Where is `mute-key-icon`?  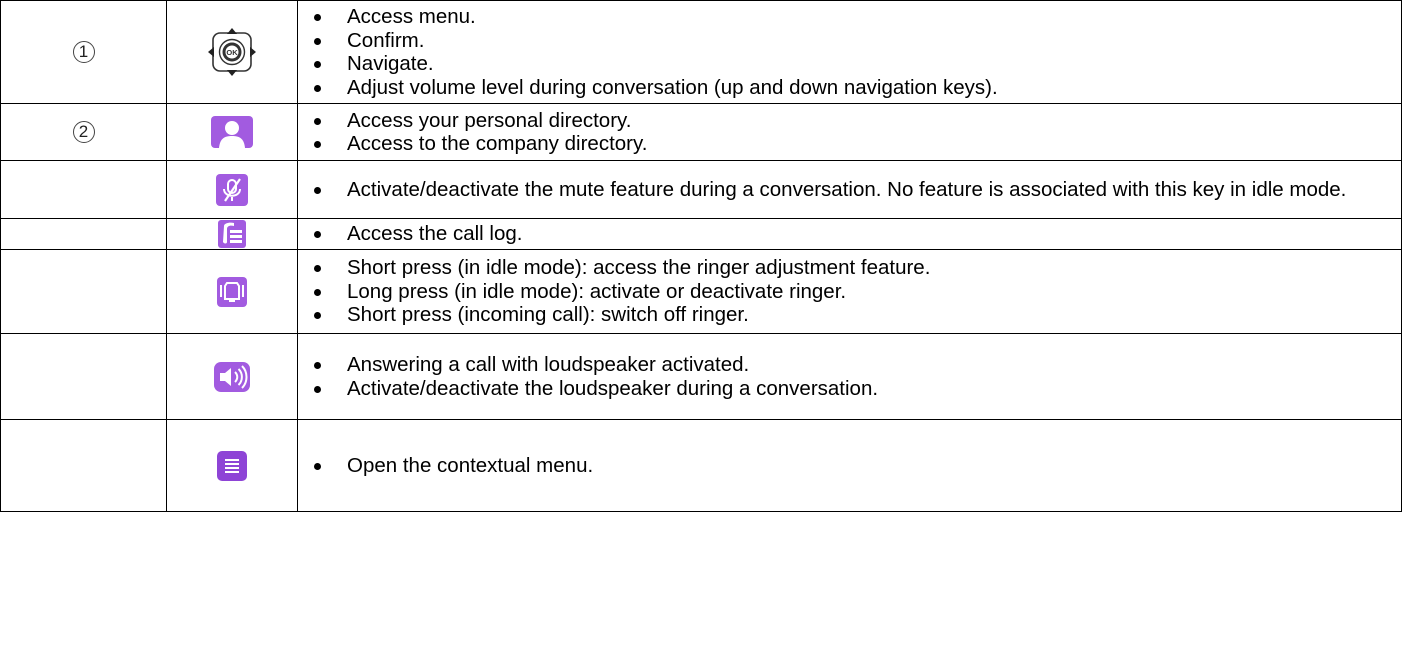
mute-key-icon is located at coordinates (232, 189).